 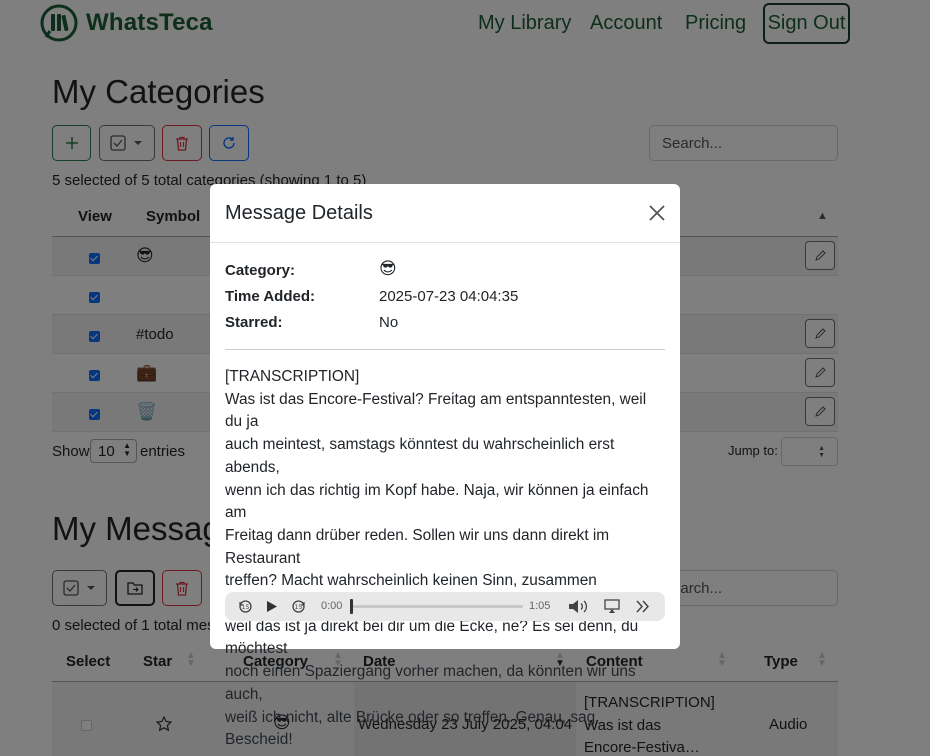 What do you see at coordinates (449, 296) in the screenshot?
I see `time-added-value: 2025-07-23 04:04:35` at bounding box center [449, 296].